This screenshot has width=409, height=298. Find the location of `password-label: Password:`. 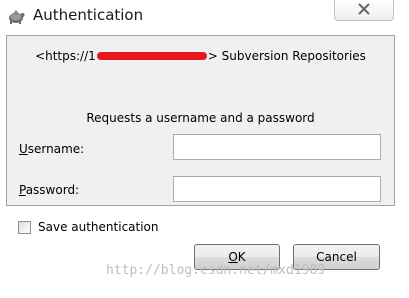

password-label: Password: is located at coordinates (49, 190).